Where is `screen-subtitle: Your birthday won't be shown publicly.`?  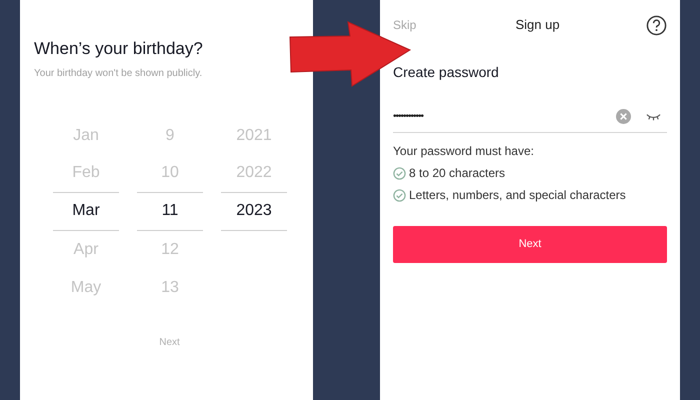
screen-subtitle: Your birthday won't be shown publicly. is located at coordinates (119, 73).